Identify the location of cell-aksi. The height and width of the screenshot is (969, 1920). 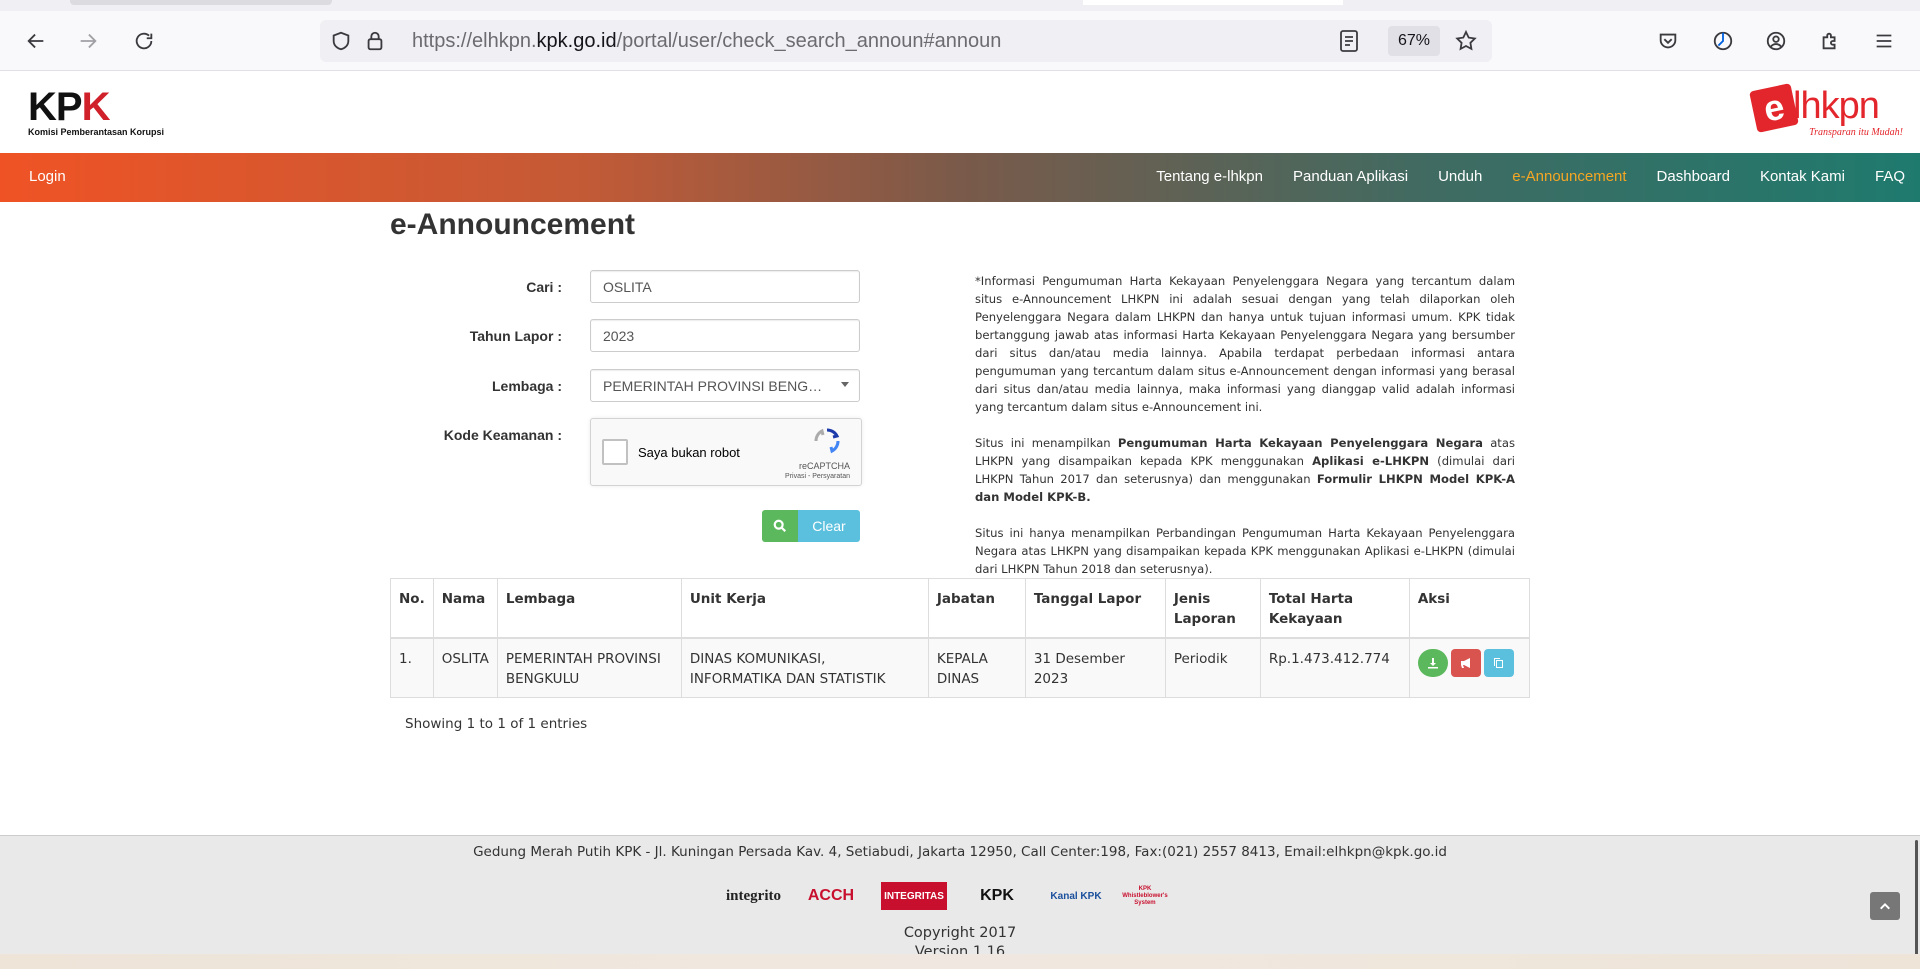
(1469, 667).